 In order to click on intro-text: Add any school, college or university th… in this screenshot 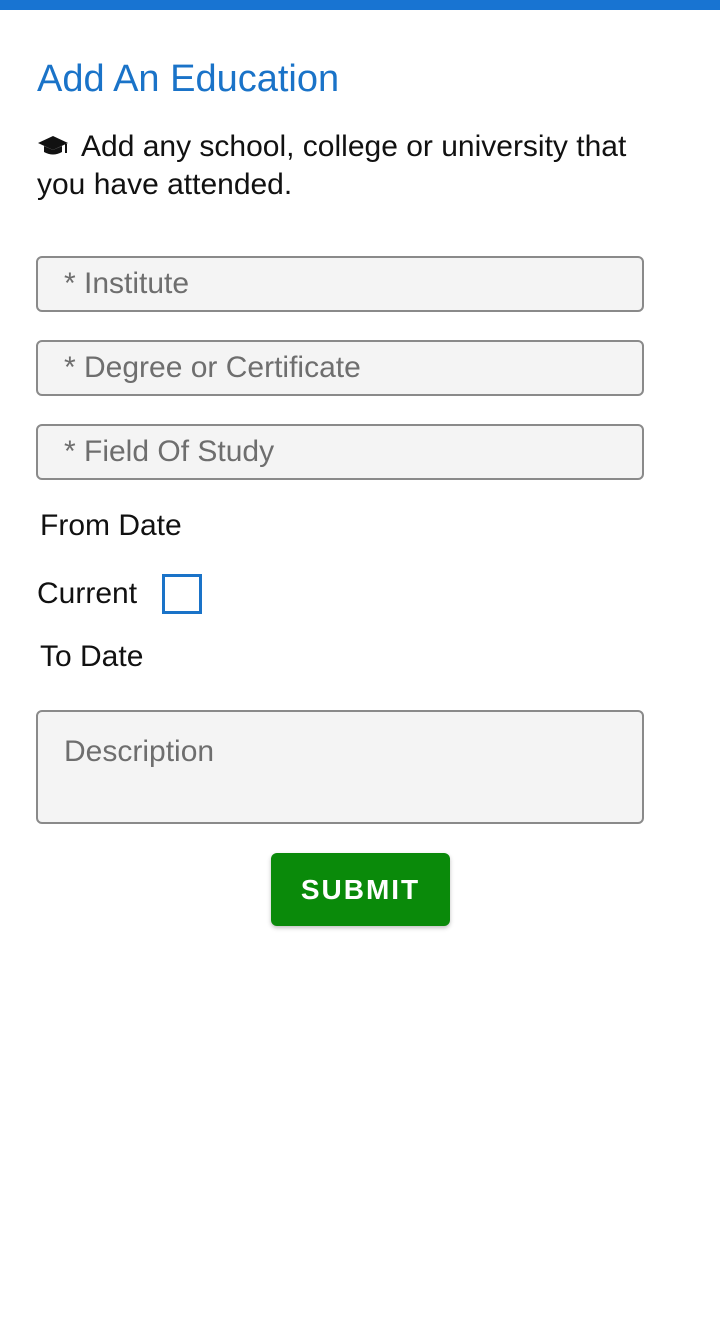, I will do `click(332, 165)`.